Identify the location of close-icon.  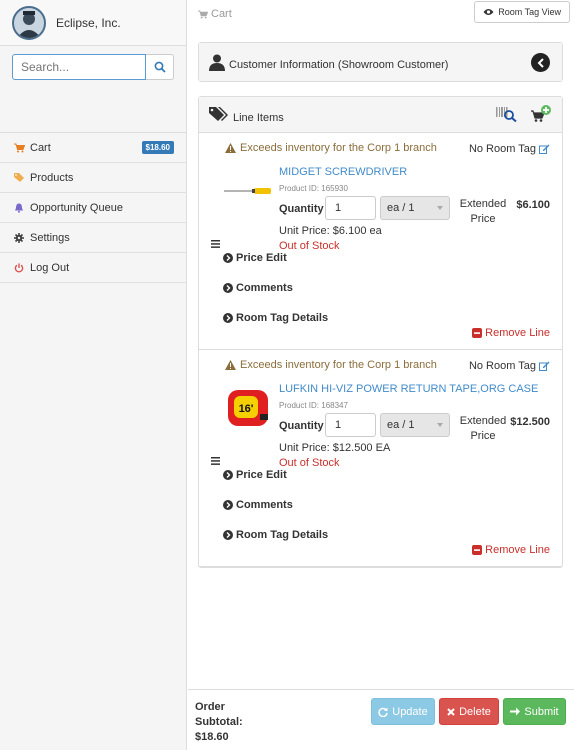
(451, 711).